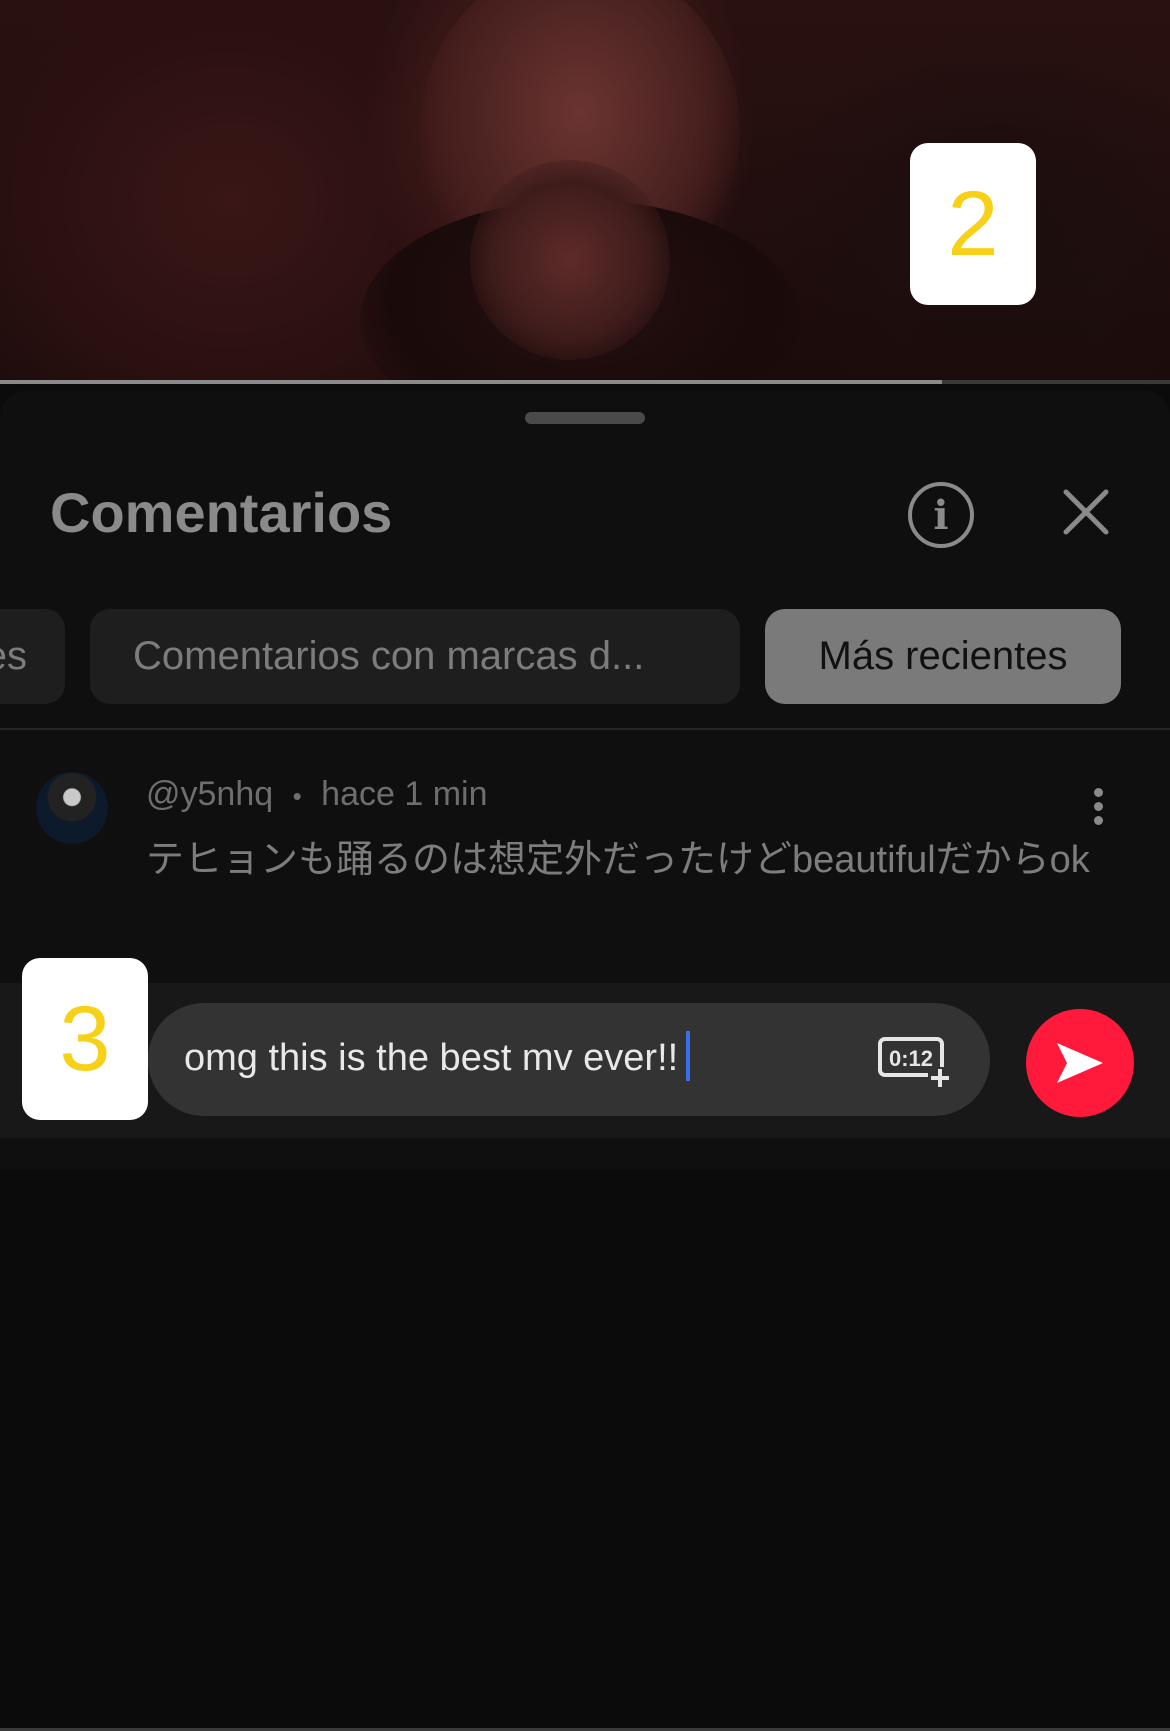 This screenshot has width=1170, height=1731. I want to click on video-progress-bar, so click(585, 382).